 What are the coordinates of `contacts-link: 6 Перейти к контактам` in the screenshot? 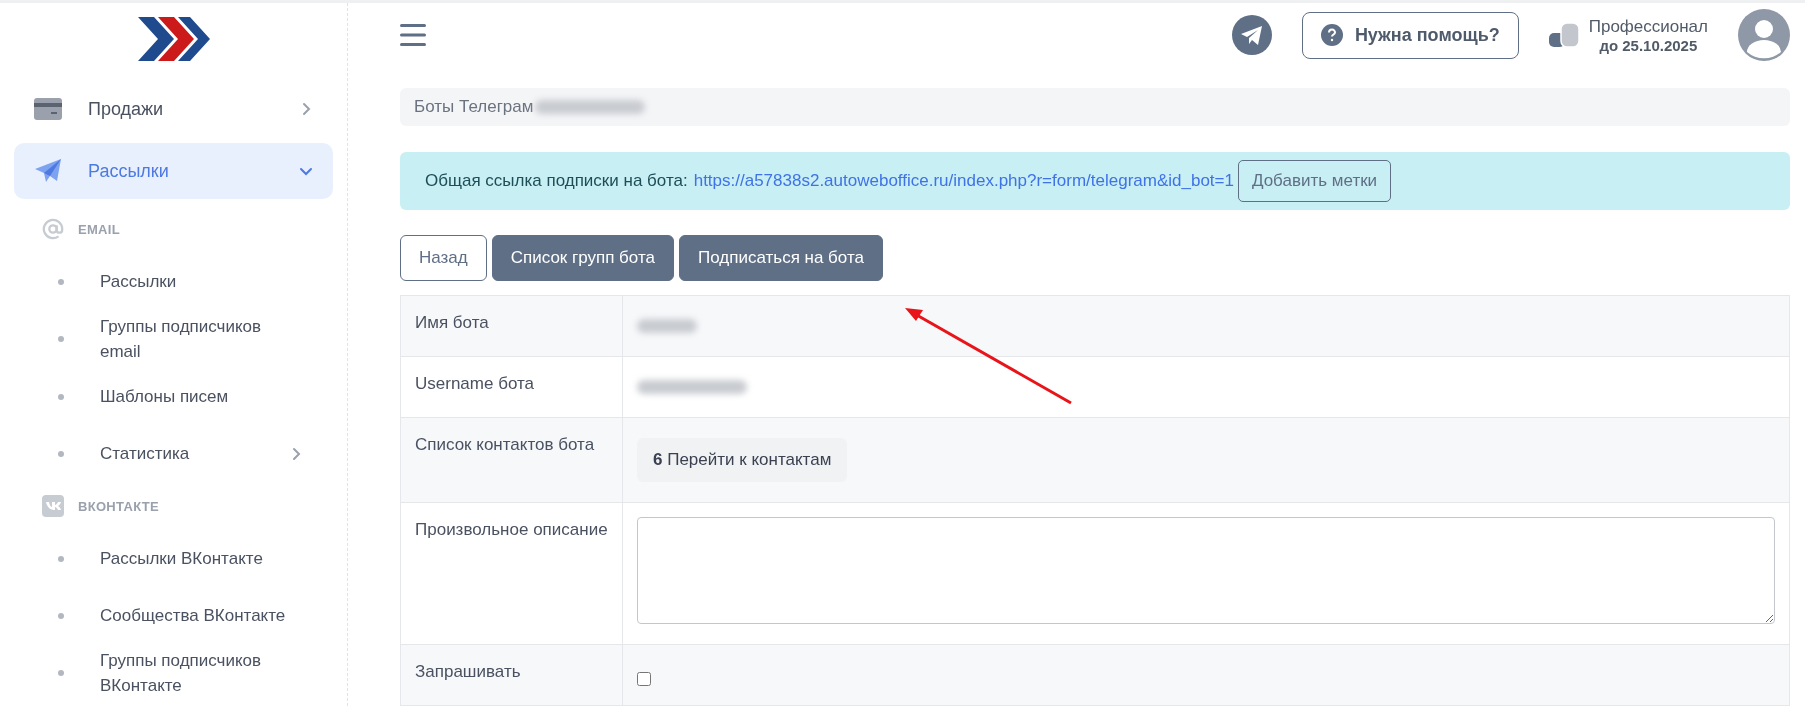 It's located at (742, 460).